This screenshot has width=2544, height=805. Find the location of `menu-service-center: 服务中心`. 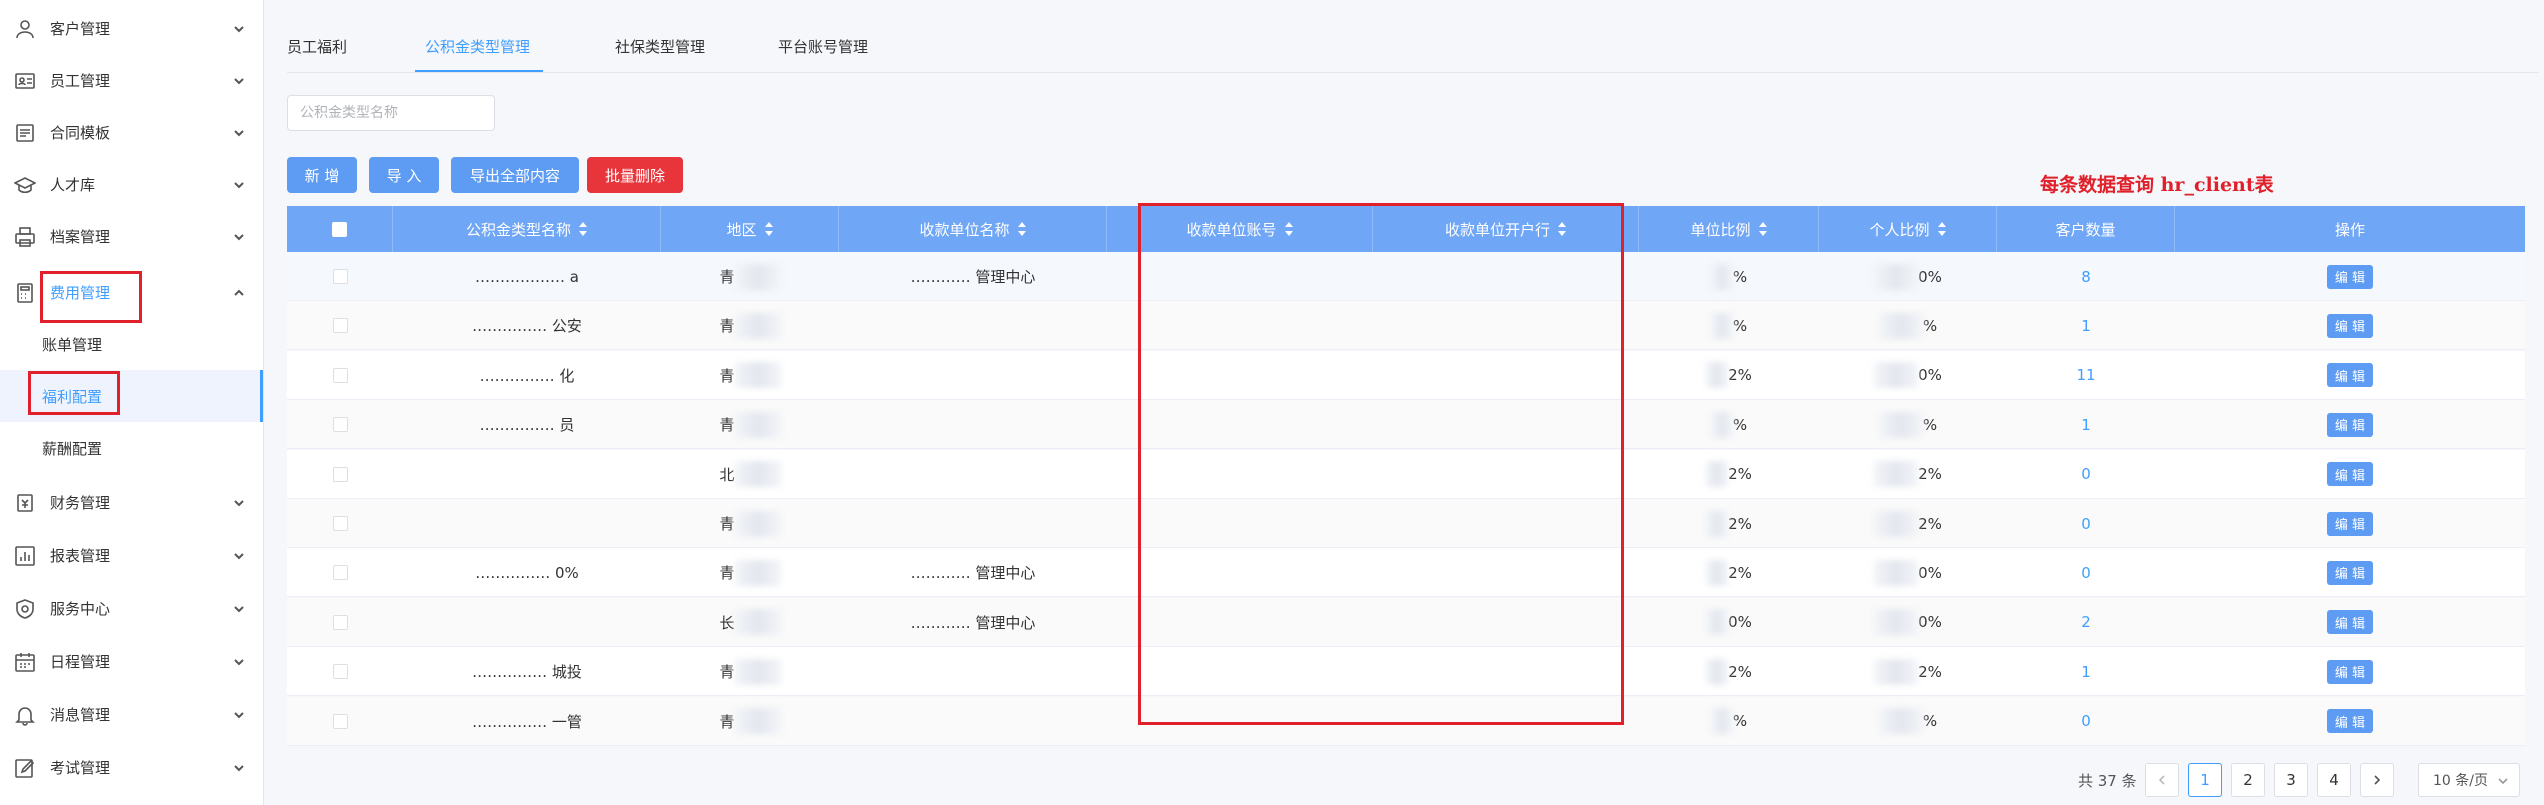

menu-service-center: 服务中心 is located at coordinates (131, 608).